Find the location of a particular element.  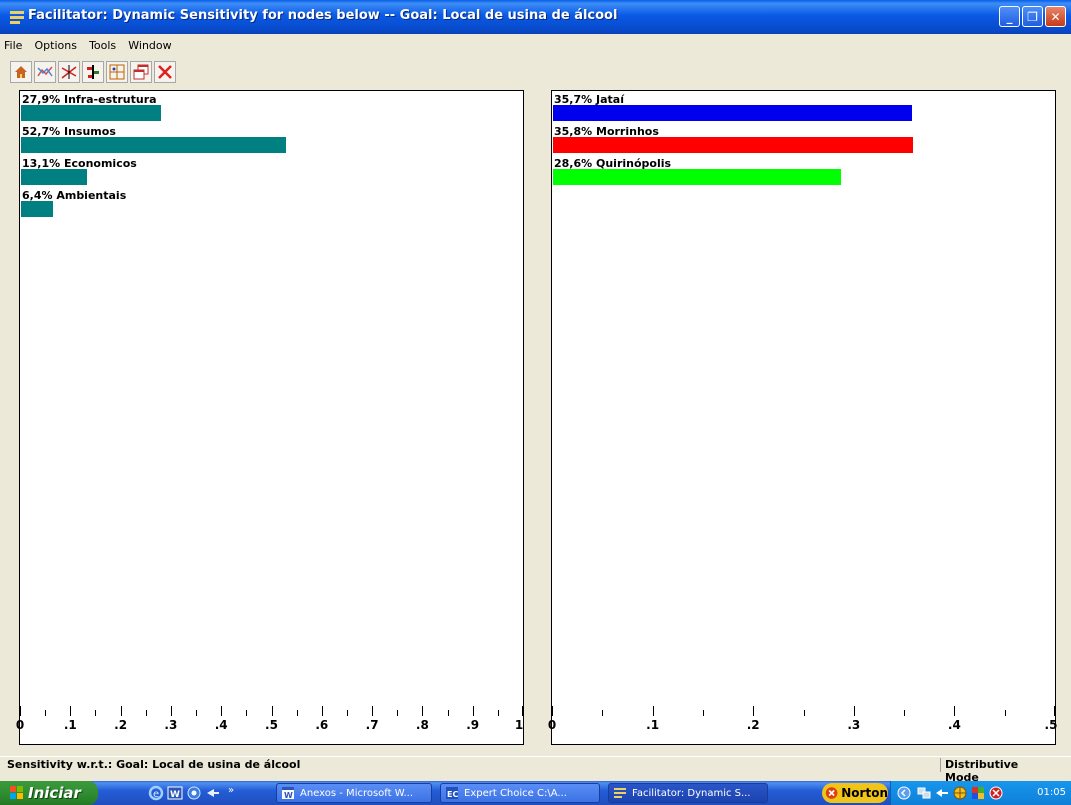

bar-quirinopolis is located at coordinates (697, 177).